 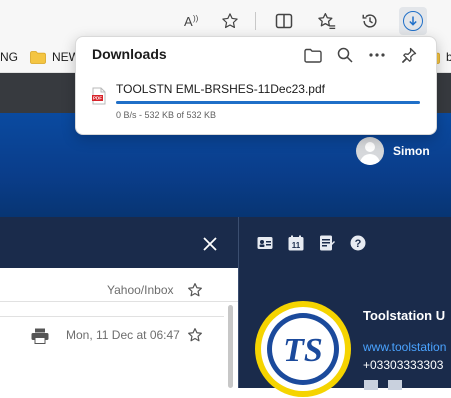 I want to click on download-progress-bar, so click(x=268, y=102).